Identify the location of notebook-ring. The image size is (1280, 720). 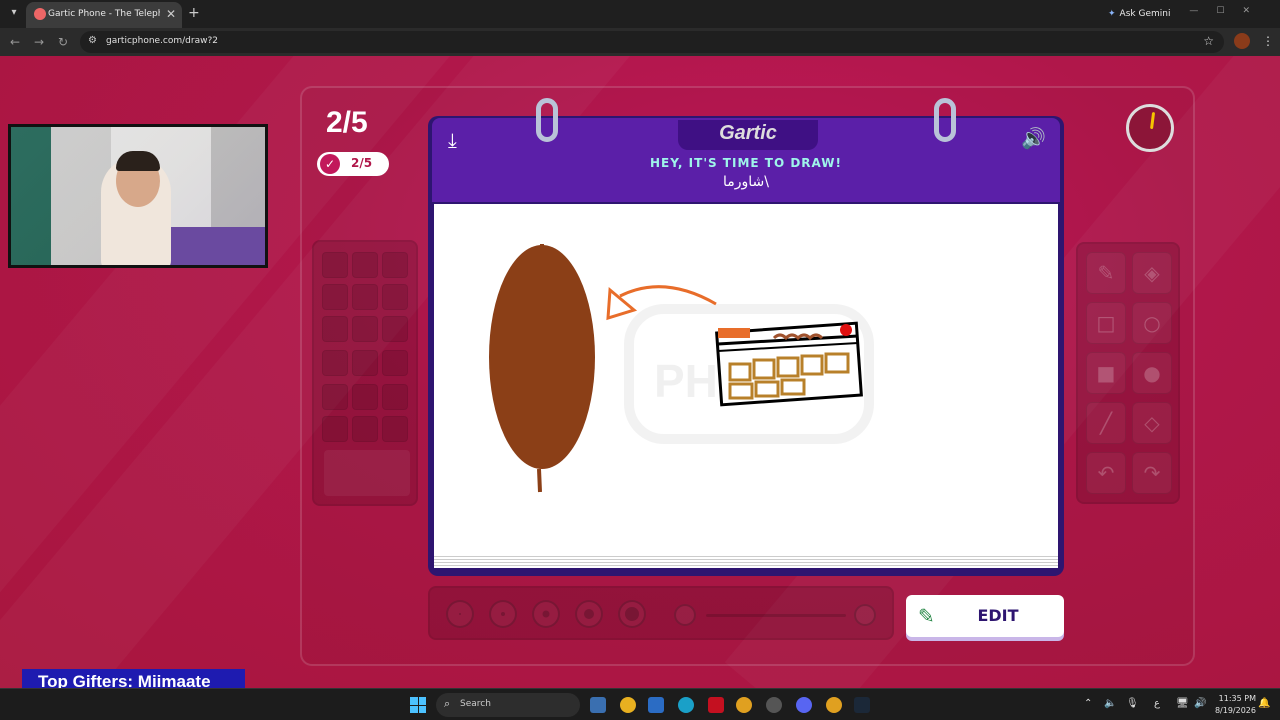
(547, 120).